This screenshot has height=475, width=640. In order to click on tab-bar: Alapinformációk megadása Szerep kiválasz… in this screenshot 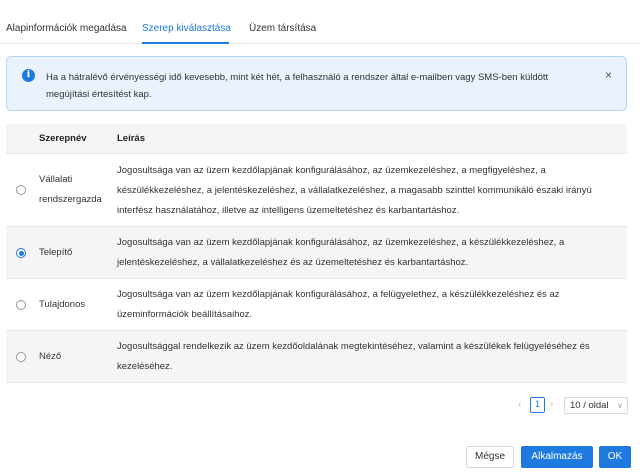, I will do `click(320, 22)`.